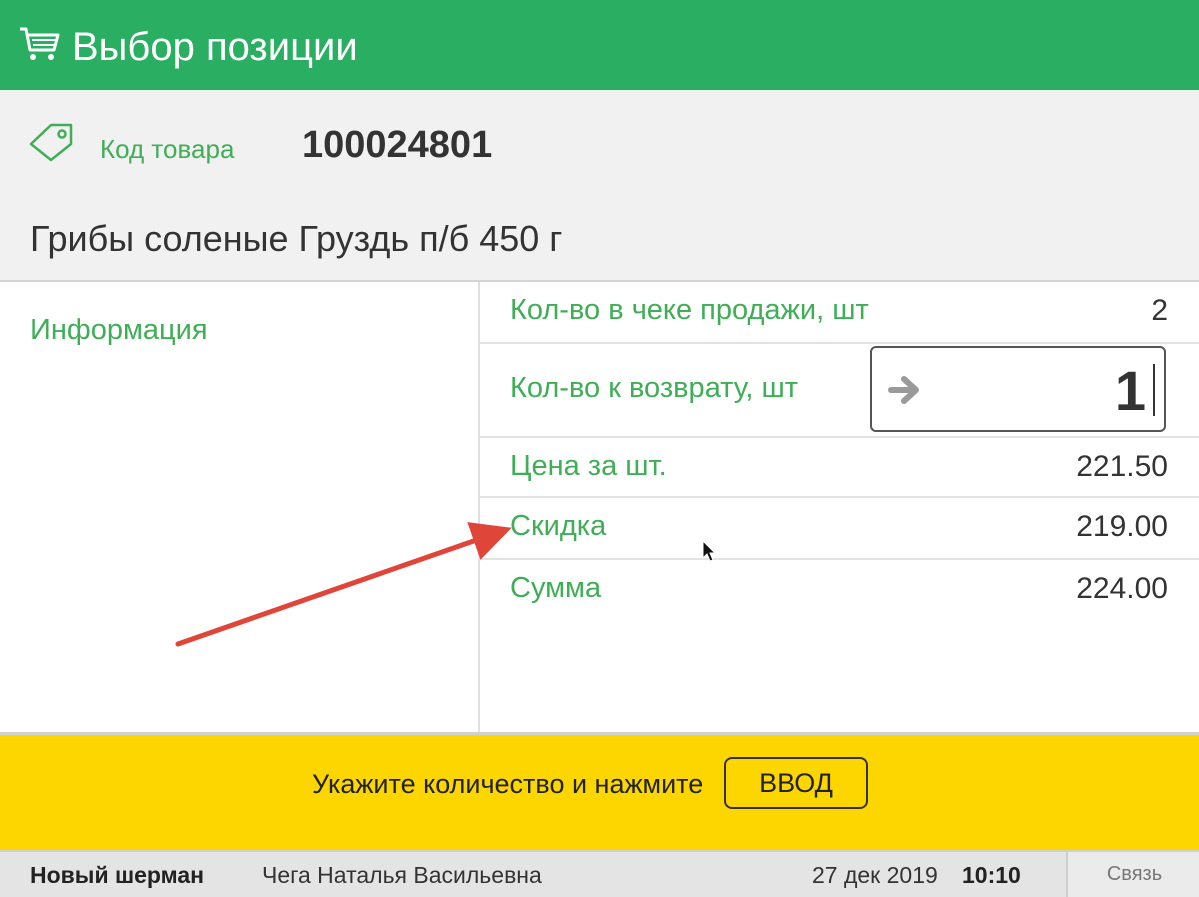  Describe the element at coordinates (991, 875) in the screenshot. I see `status-time: 10:10` at that location.